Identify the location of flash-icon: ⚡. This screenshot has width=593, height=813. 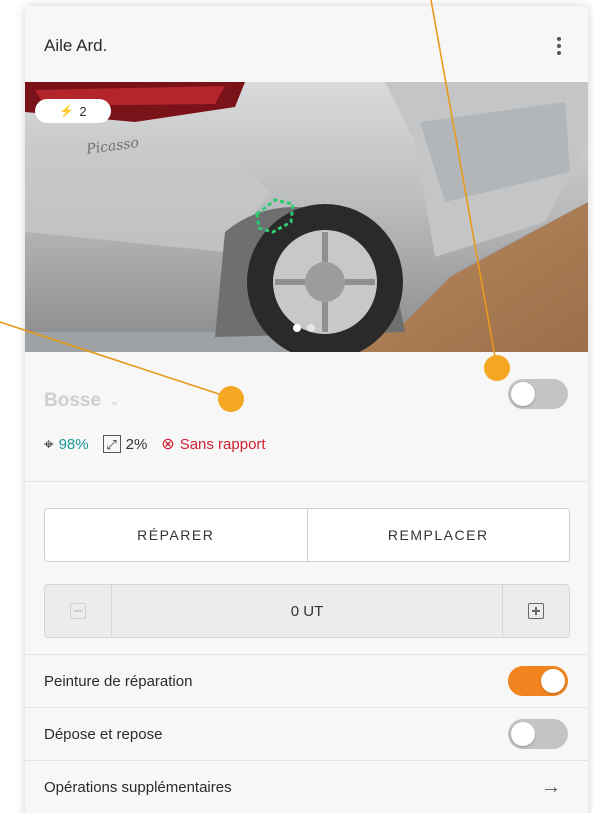
(67, 111).